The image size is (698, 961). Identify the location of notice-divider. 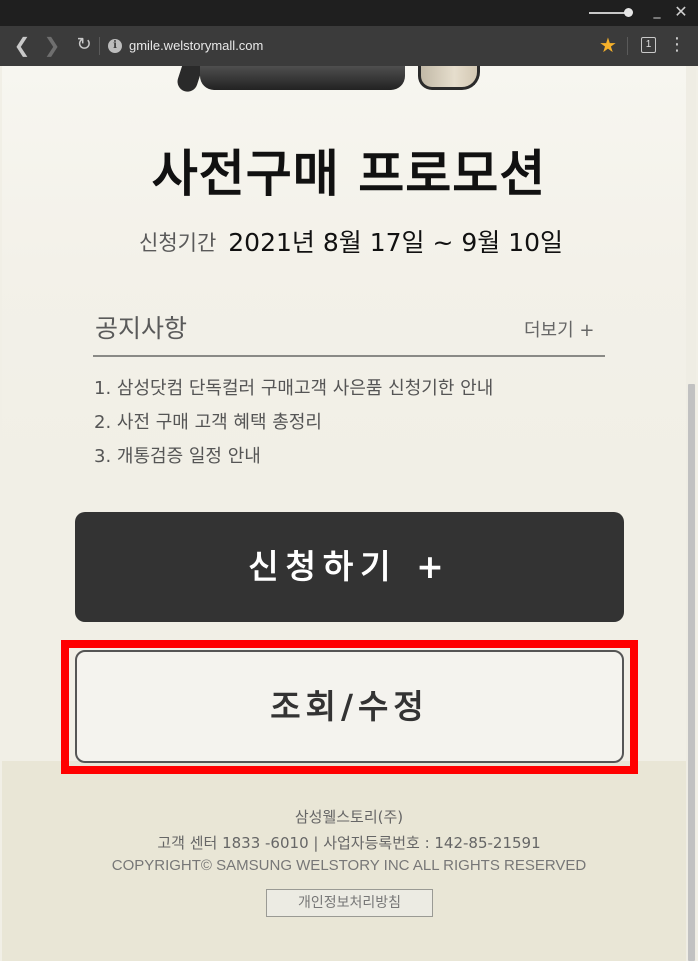
(349, 356).